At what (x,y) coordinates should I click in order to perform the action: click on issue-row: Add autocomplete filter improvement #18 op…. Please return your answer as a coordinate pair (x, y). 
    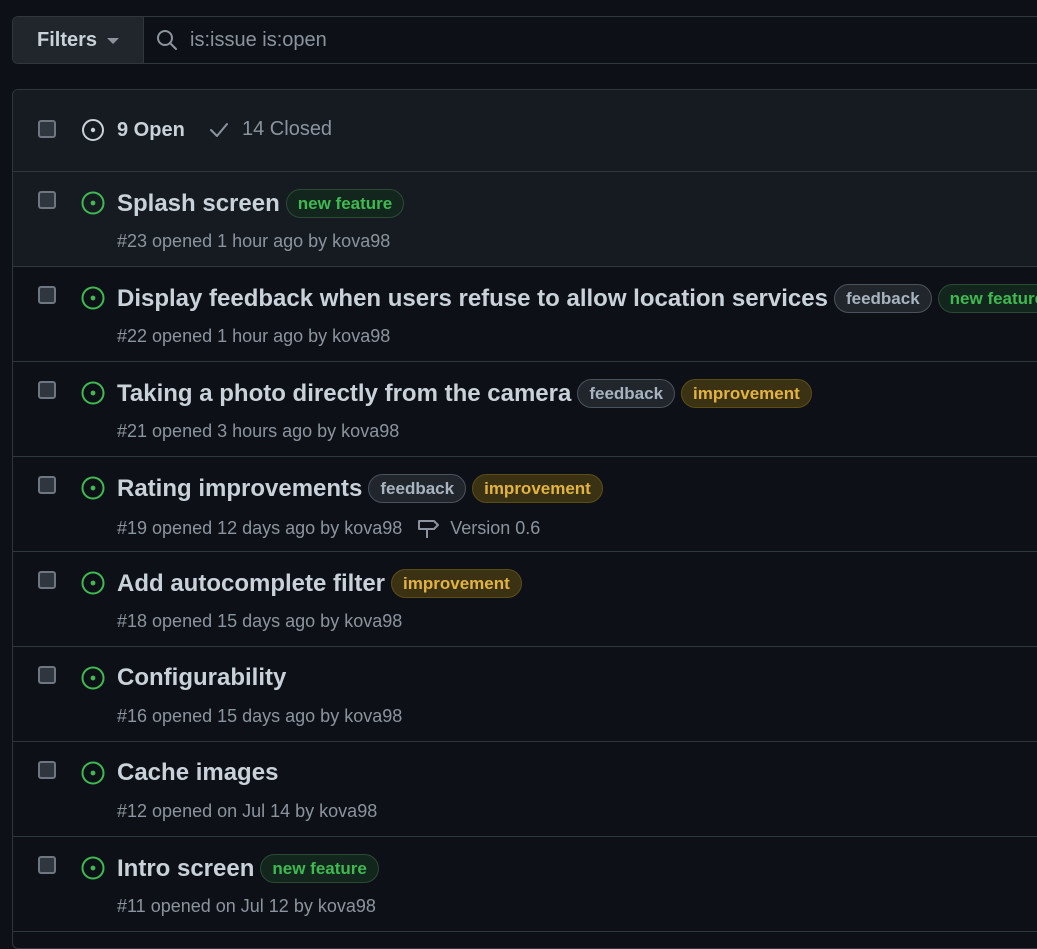
    Looking at the image, I should click on (525, 599).